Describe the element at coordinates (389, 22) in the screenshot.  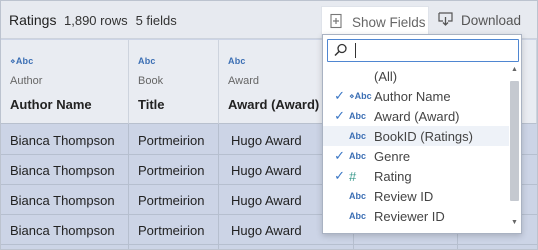
I see `show-fields-label: Show Fields` at that location.